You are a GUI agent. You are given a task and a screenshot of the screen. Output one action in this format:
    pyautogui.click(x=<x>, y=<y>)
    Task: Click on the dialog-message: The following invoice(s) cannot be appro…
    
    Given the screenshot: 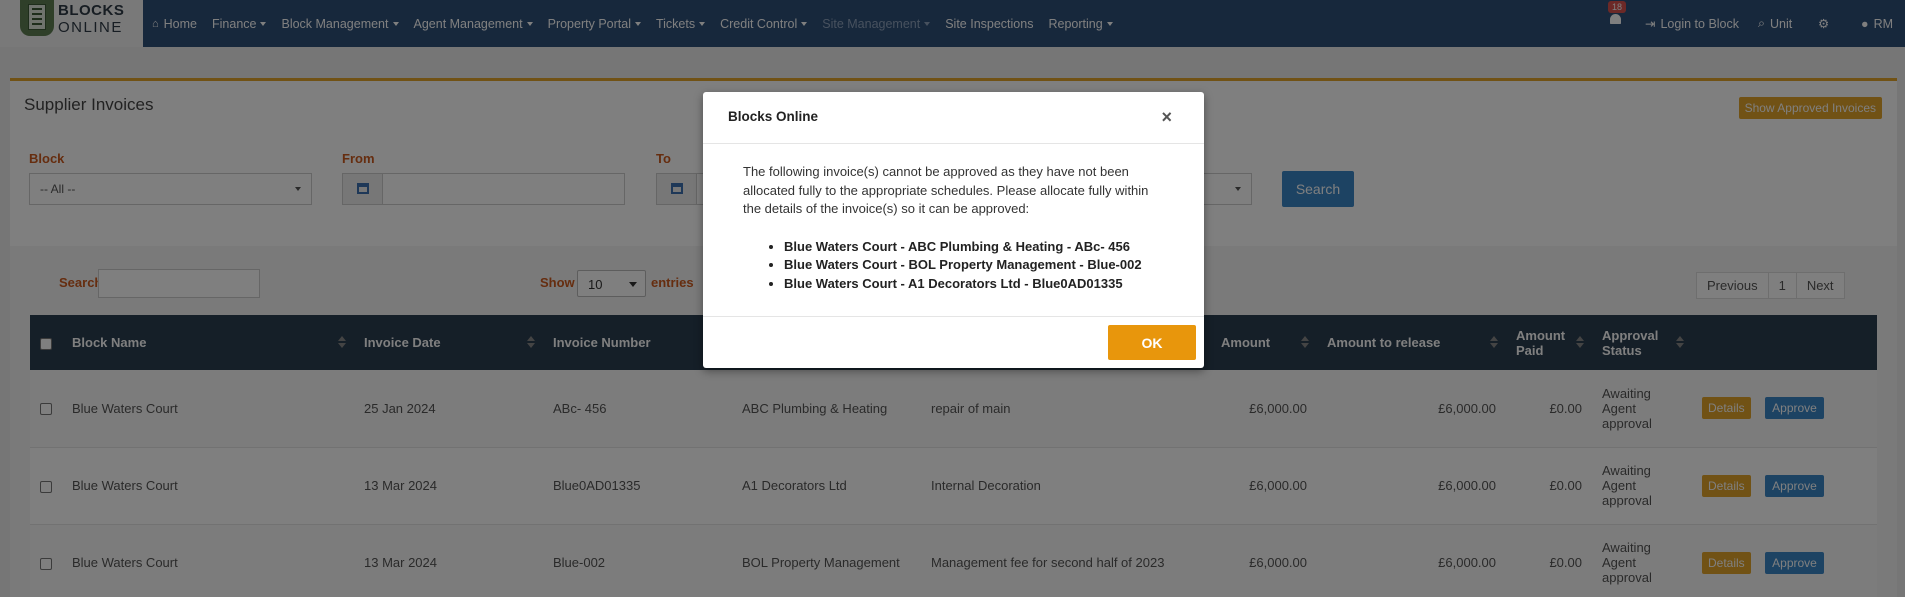 What is the action you would take?
    pyautogui.click(x=946, y=190)
    